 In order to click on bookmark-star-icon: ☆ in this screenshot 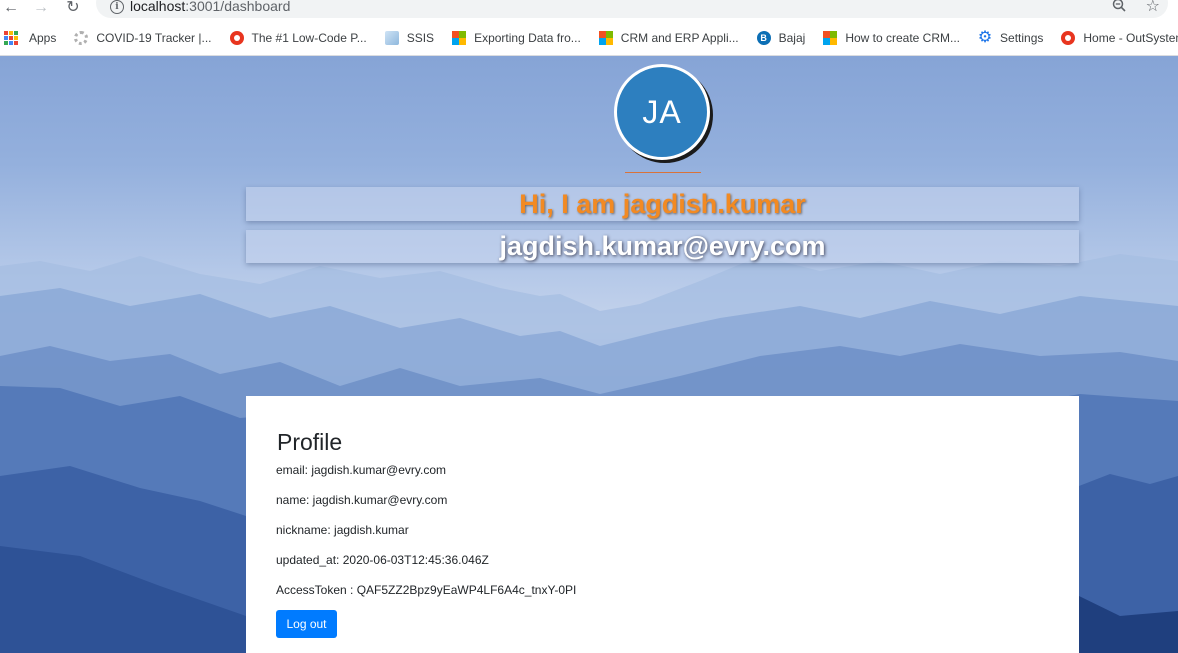, I will do `click(1153, 8)`.